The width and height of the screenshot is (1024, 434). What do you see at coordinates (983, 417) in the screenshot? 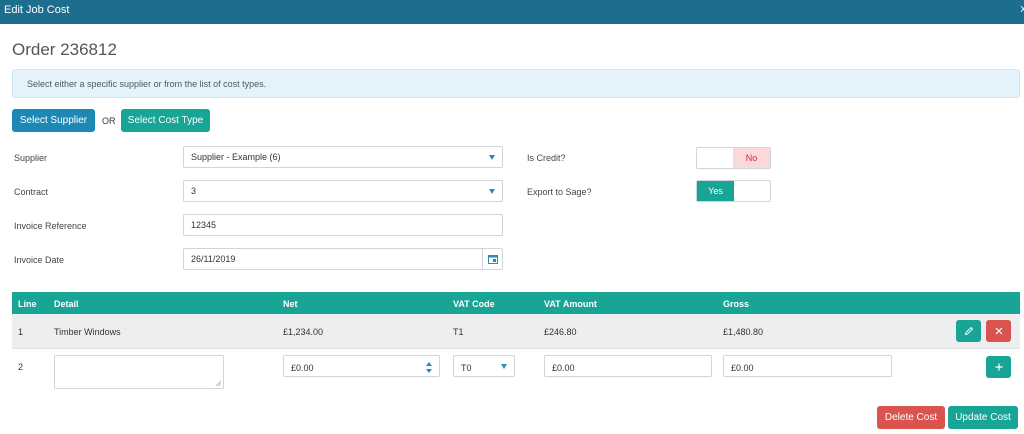
I see `update-cost-button: Update Cost` at bounding box center [983, 417].